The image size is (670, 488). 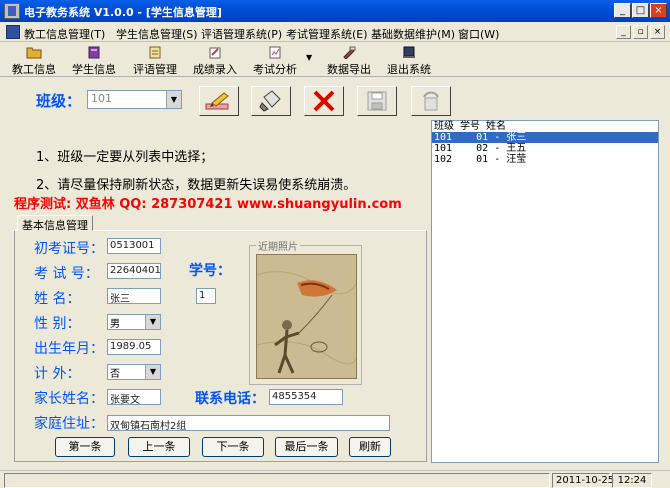 I want to click on toolbar: 教工信息 学生信息 评语管理 成绩录入 考试分析 ▼ 数据导出 退出系统, so click(x=335, y=60).